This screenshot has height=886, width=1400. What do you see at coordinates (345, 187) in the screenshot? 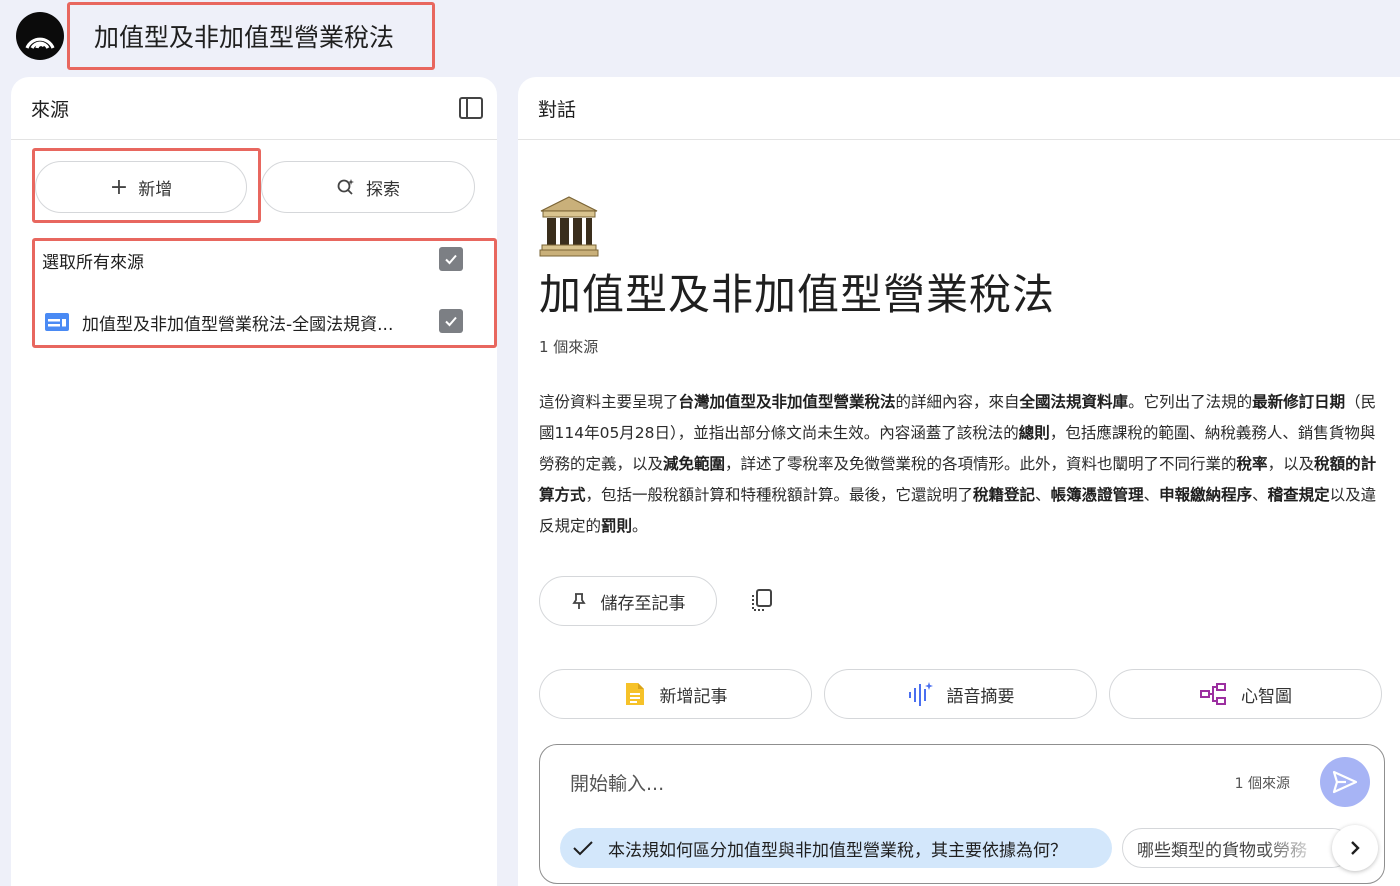
I see `search-sparkle-icon` at bounding box center [345, 187].